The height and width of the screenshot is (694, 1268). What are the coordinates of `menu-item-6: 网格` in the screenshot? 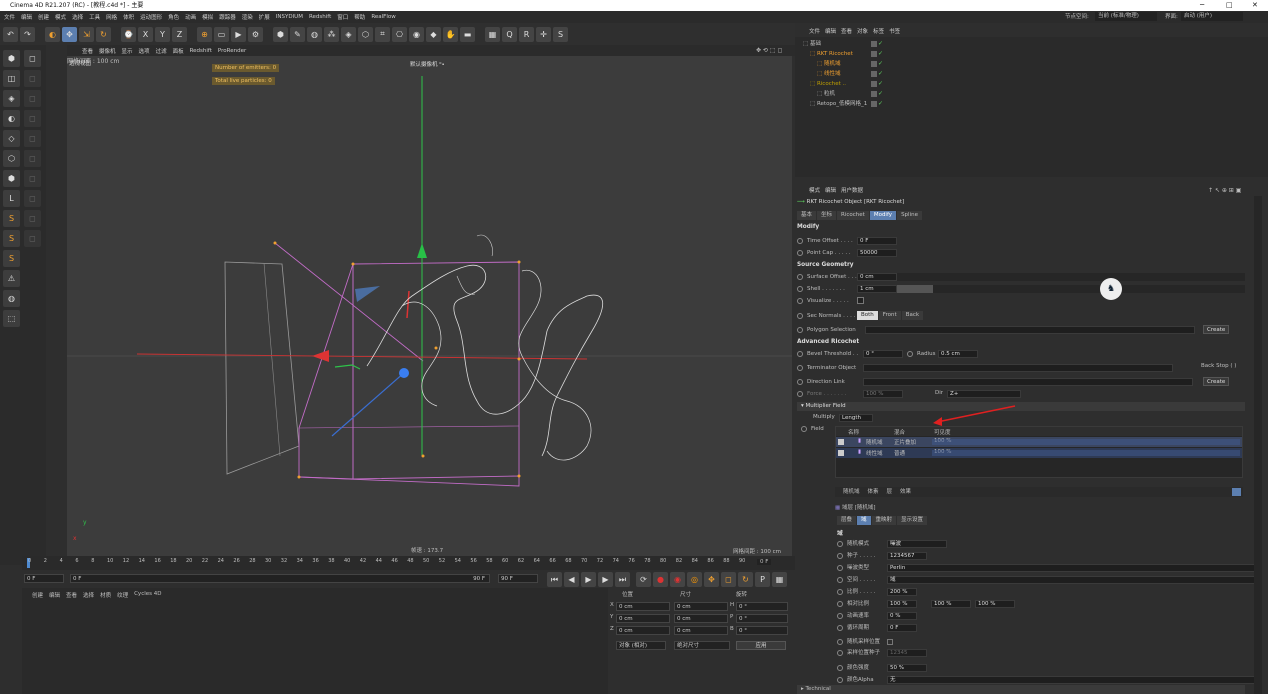 It's located at (111, 17).